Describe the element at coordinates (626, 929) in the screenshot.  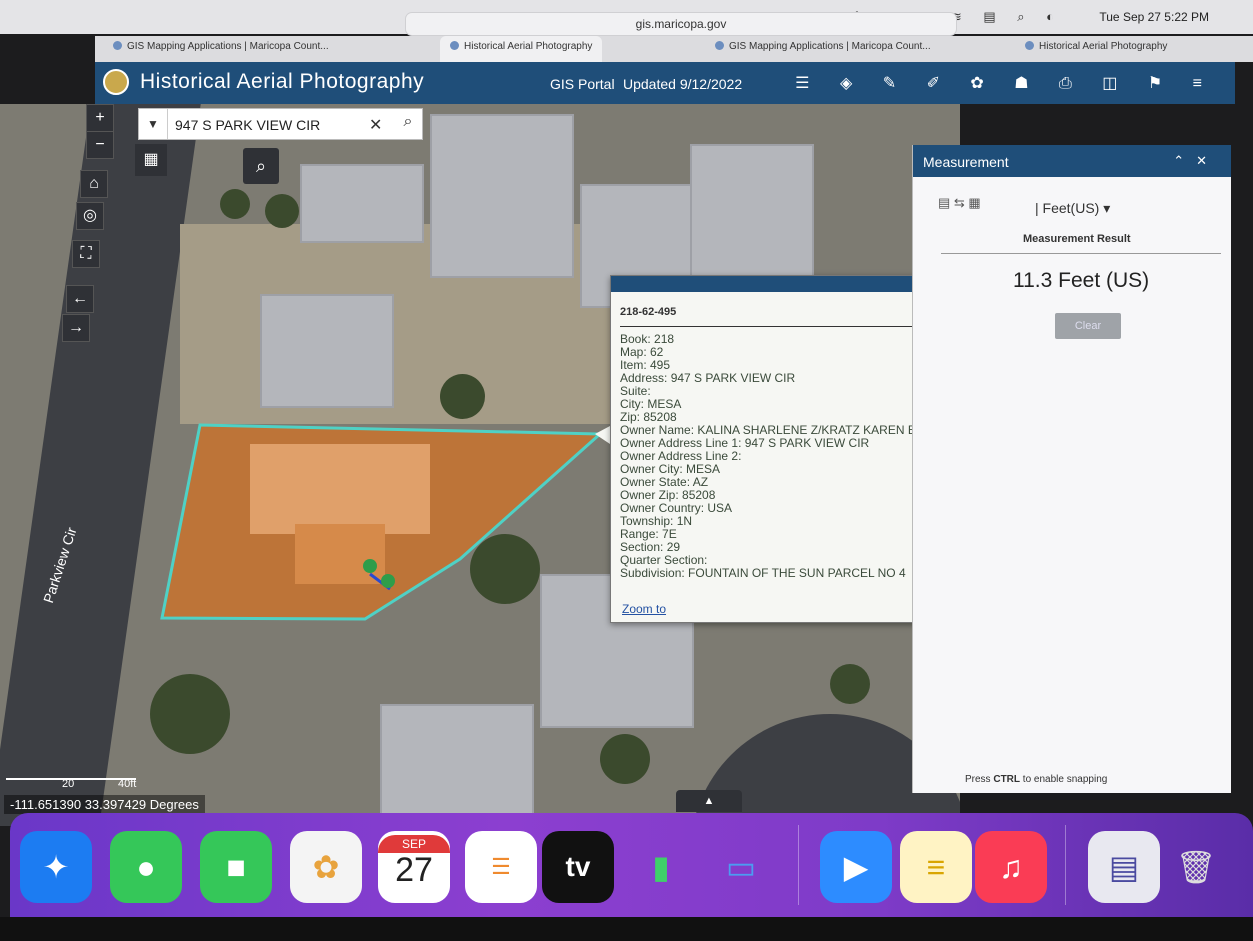
I see `screen-bezel` at that location.